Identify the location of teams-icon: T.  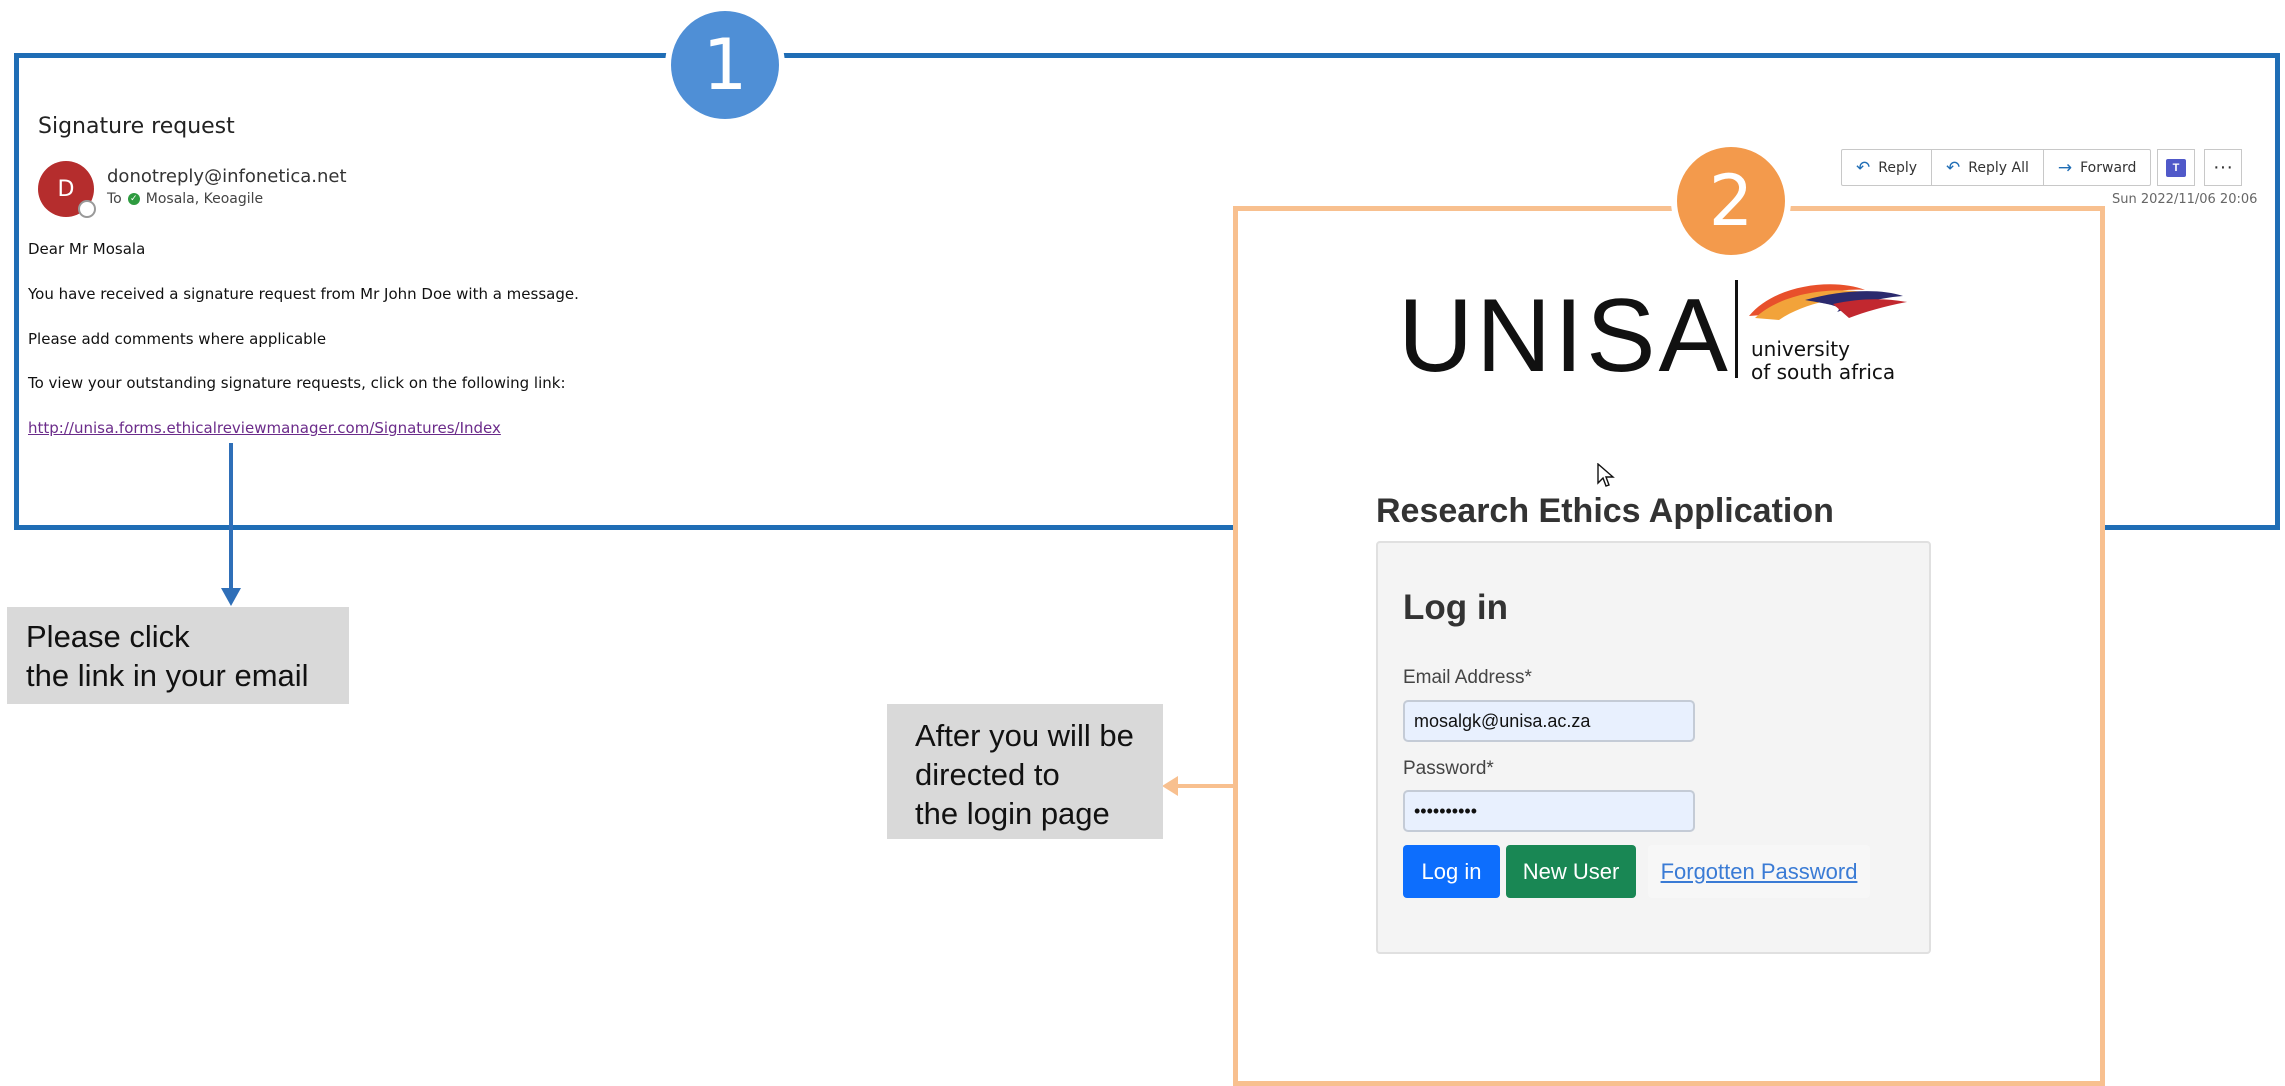
(2176, 167).